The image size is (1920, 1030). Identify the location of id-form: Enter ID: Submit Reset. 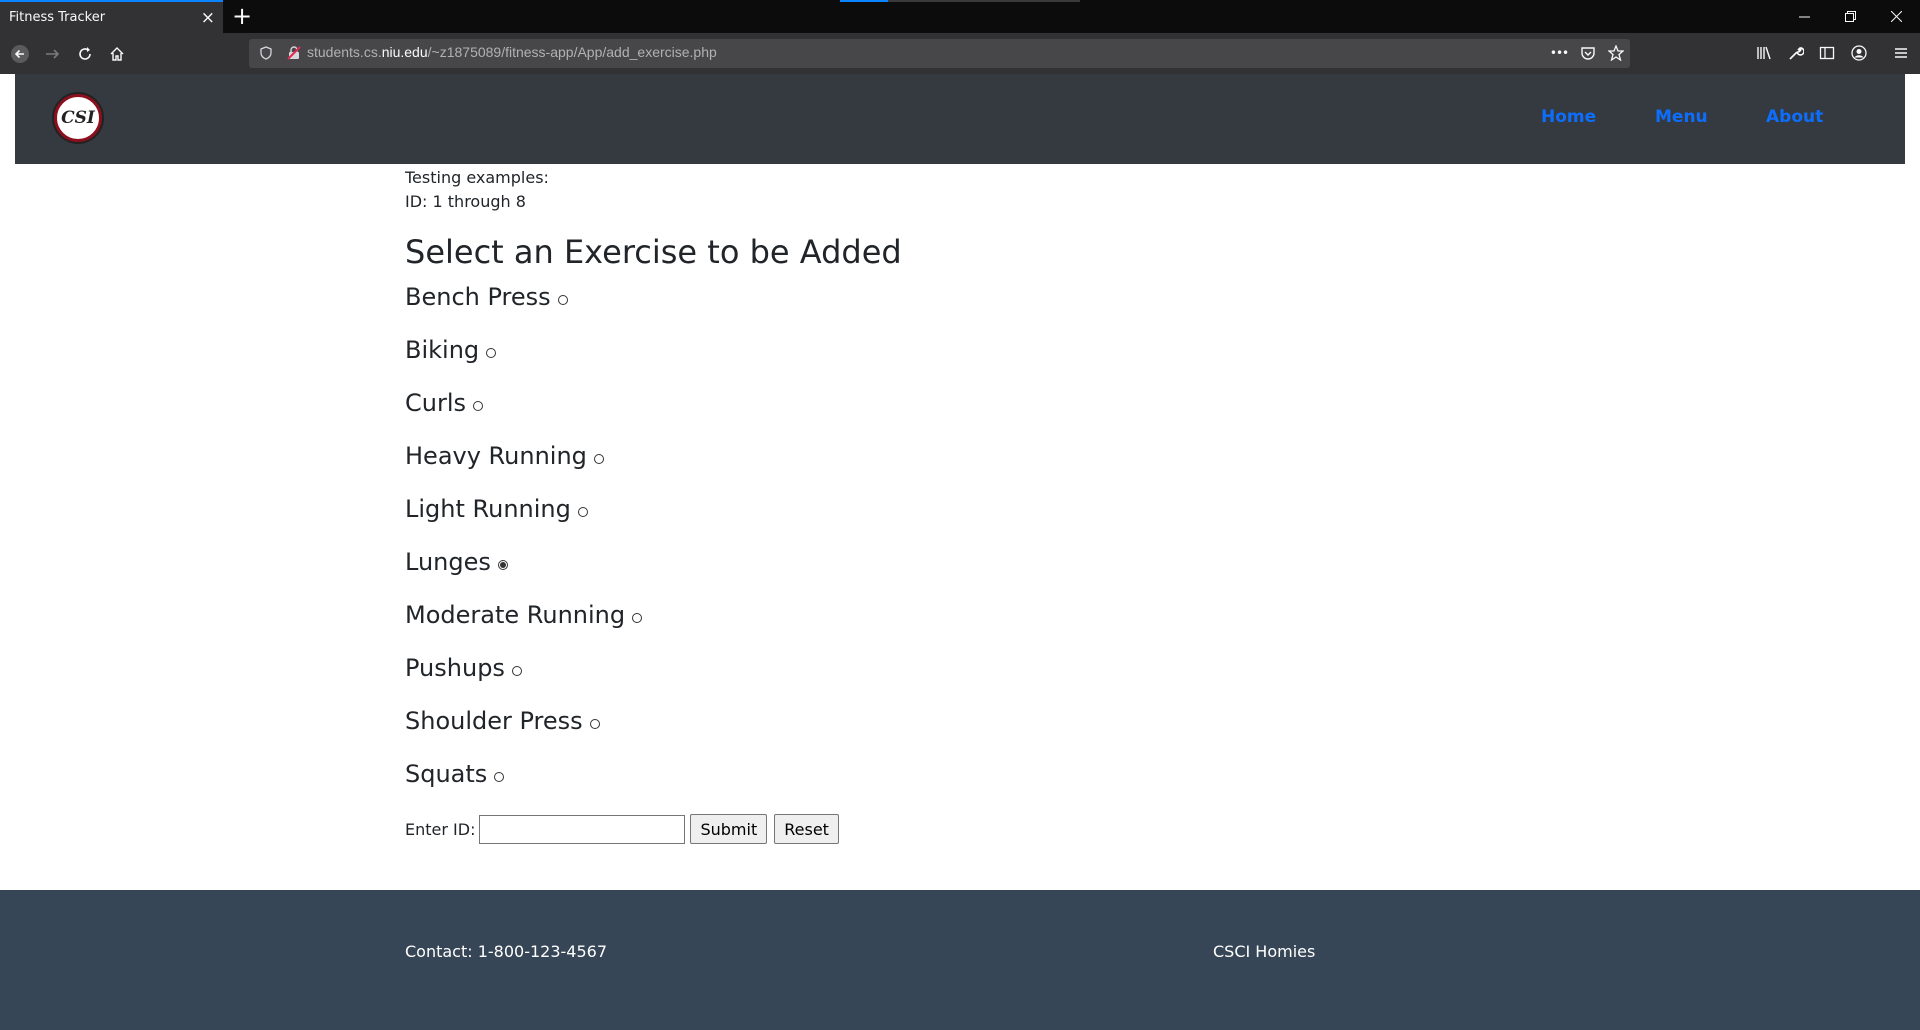
(653, 829).